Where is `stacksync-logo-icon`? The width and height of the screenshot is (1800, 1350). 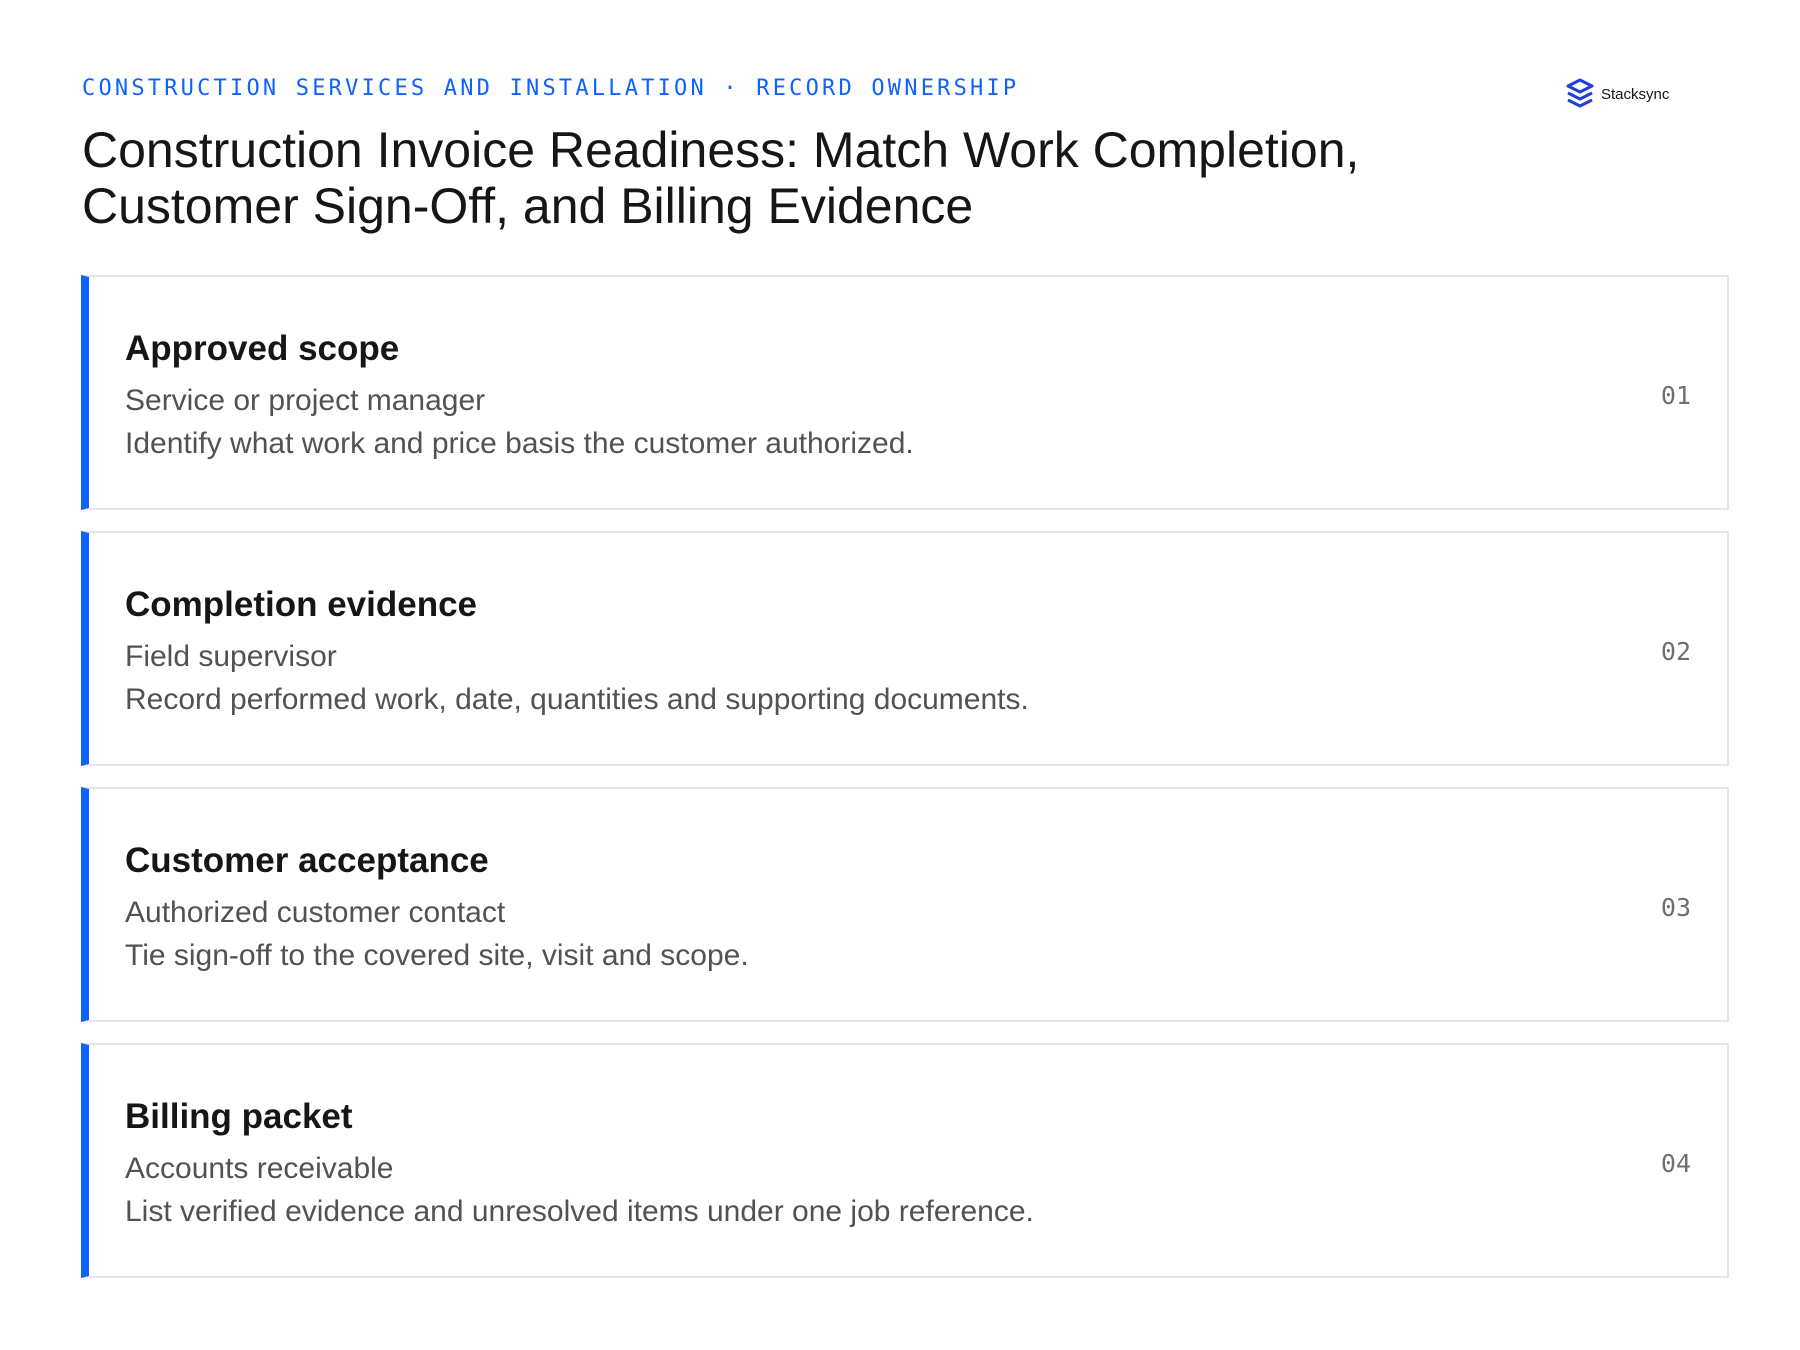
stacksync-logo-icon is located at coordinates (1580, 94).